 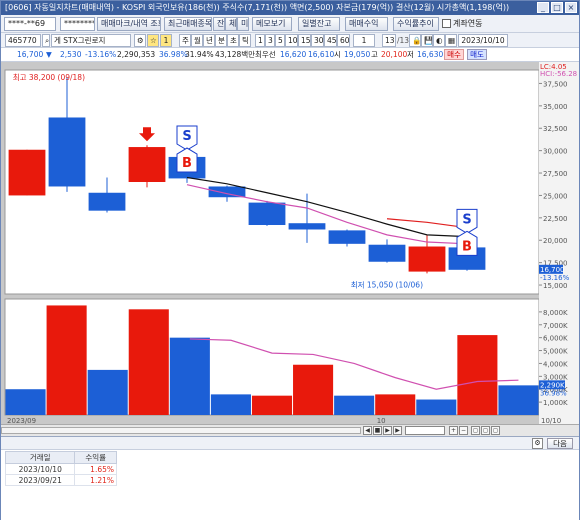 What do you see at coordinates (451, 40) in the screenshot?
I see `calendar-icon: ▦` at bounding box center [451, 40].